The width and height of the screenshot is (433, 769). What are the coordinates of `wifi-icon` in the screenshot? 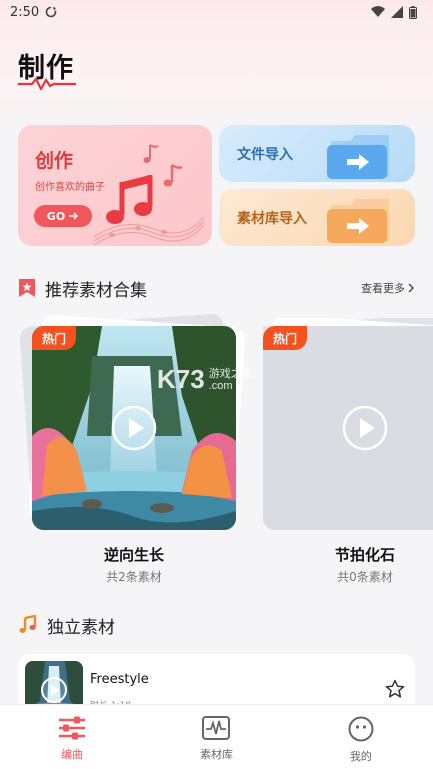 It's located at (378, 12).